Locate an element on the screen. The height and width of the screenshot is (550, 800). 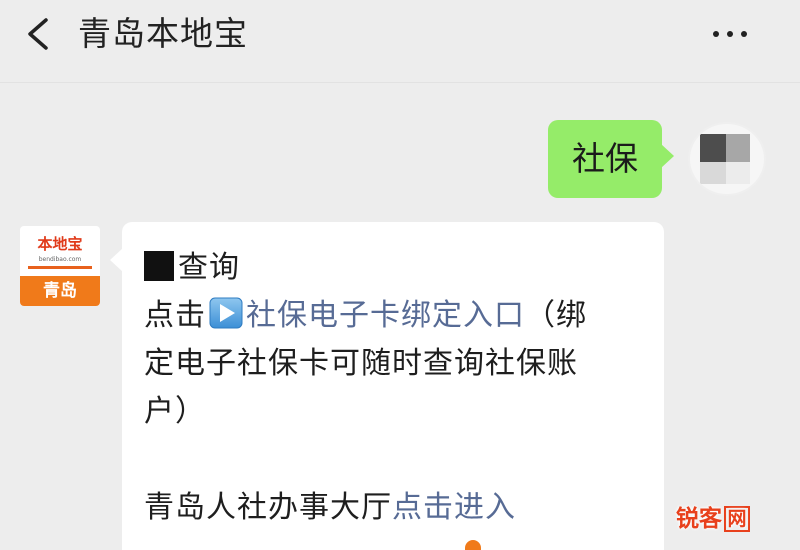
outgoing-message-bubble: 社保 is located at coordinates (611, 159).